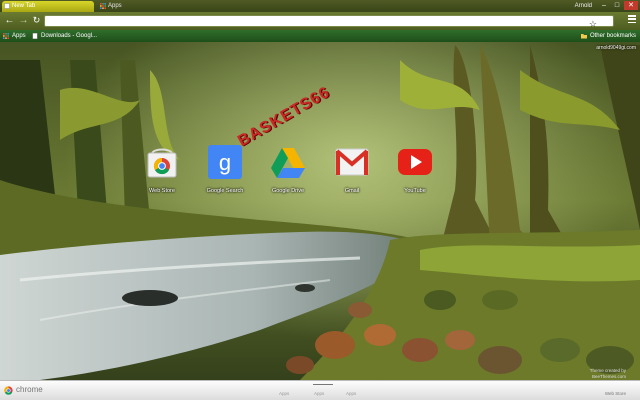 The height and width of the screenshot is (400, 640). Describe the element at coordinates (29, 389) in the screenshot. I see `chrome-wordmark: chrome` at that location.